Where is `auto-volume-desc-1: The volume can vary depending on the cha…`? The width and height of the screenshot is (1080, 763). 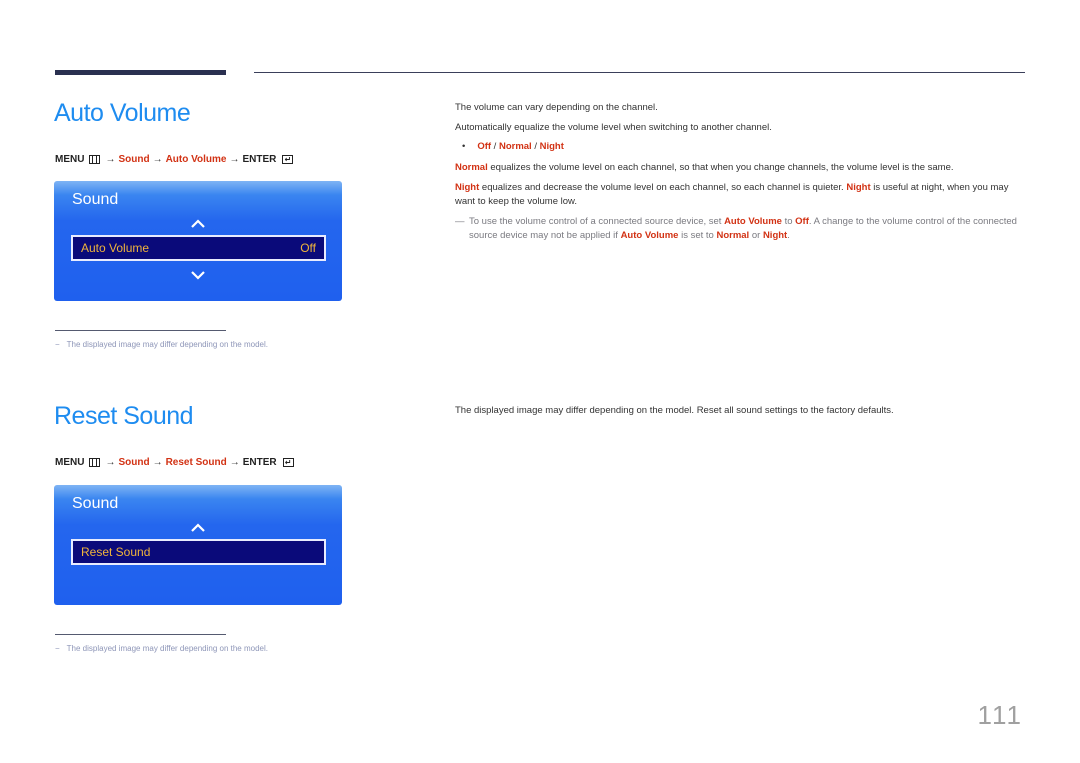
auto-volume-desc-1: The volume can vary depending on the cha… is located at coordinates (556, 107).